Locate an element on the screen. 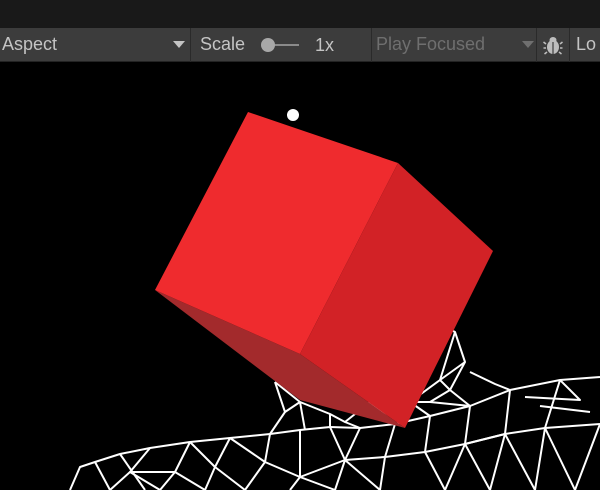 The width and height of the screenshot is (600, 490). game-view-toolbar: Aspect Scale 1x Play Focused Lo is located at coordinates (300, 44).